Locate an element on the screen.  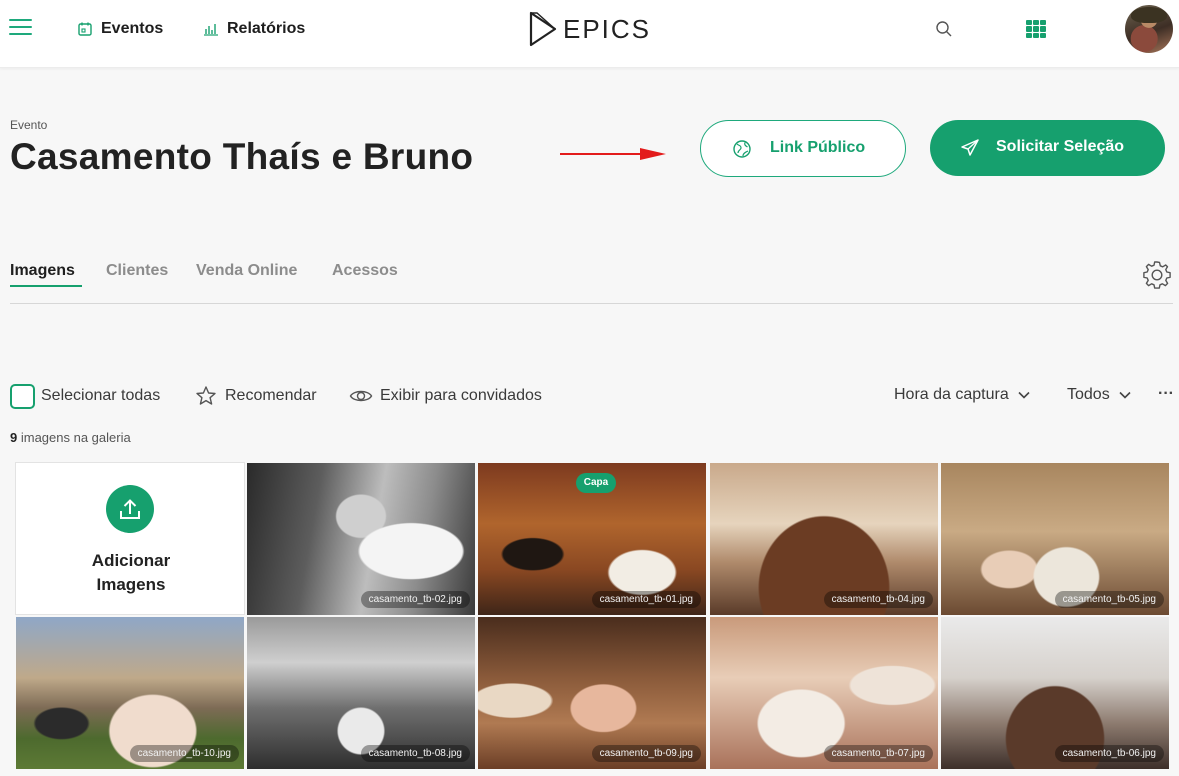
nav-relatorios: Relatórios is located at coordinates (254, 29).